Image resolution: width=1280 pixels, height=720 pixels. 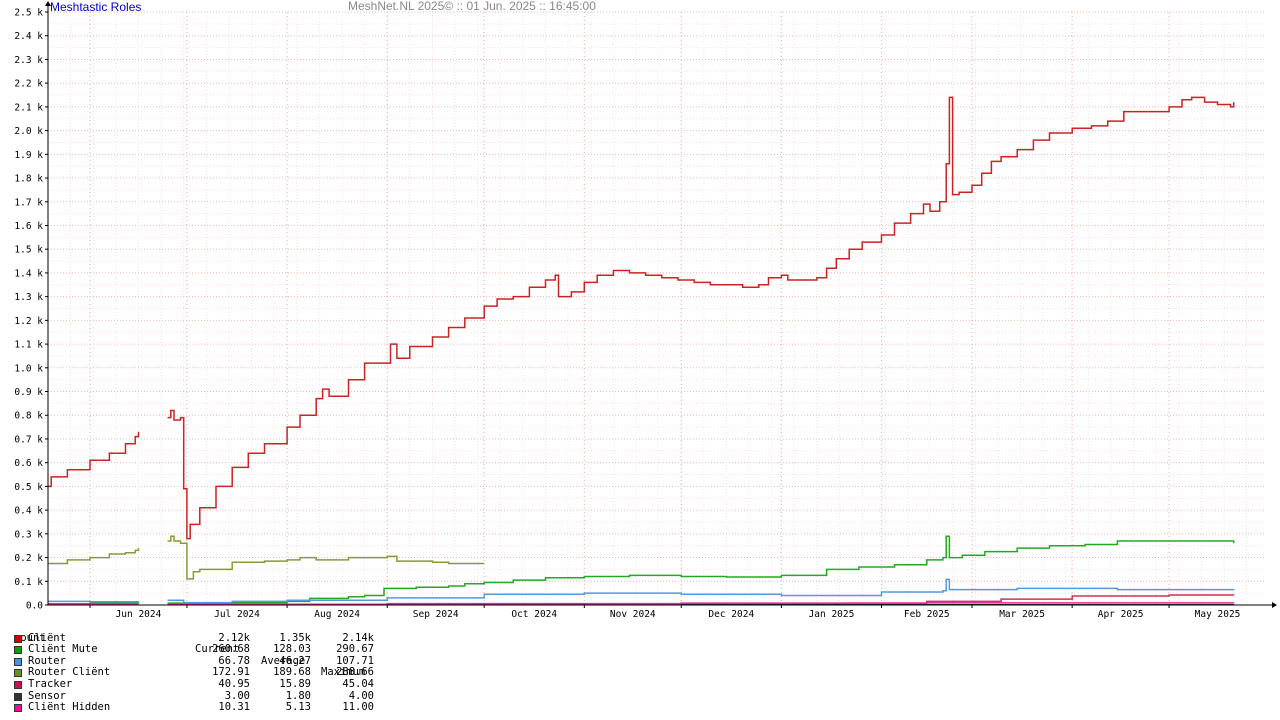 I want to click on x-tick-label: Feb 2025, so click(x=927, y=614).